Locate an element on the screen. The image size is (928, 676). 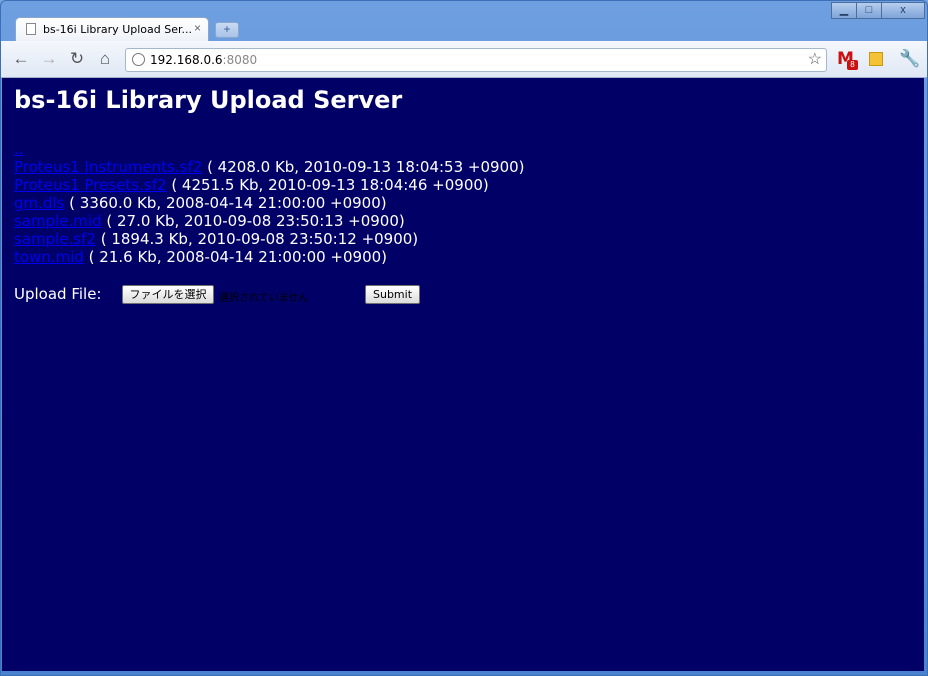
globe-icon is located at coordinates (138, 59).